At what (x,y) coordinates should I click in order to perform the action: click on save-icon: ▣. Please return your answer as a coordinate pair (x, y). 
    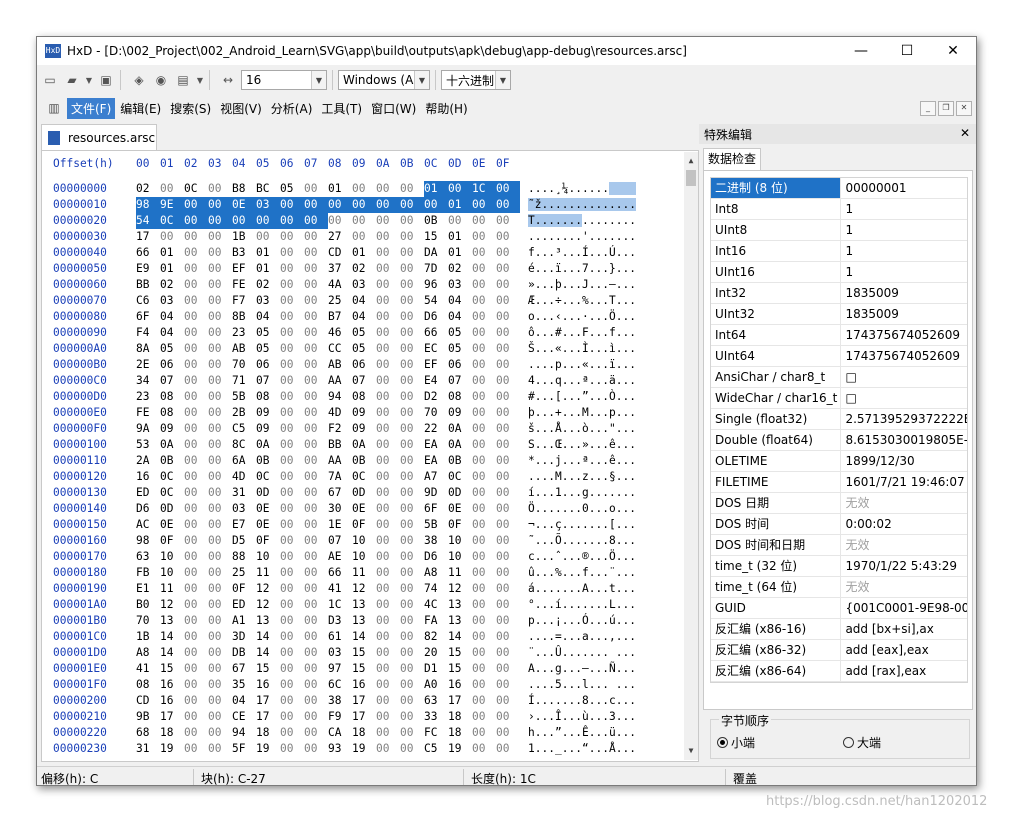
    Looking at the image, I should click on (106, 80).